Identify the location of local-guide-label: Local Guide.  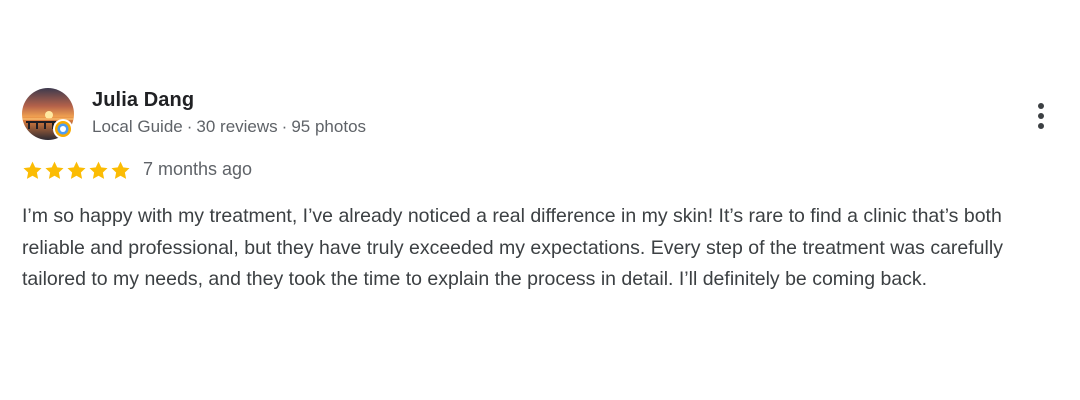
(137, 126).